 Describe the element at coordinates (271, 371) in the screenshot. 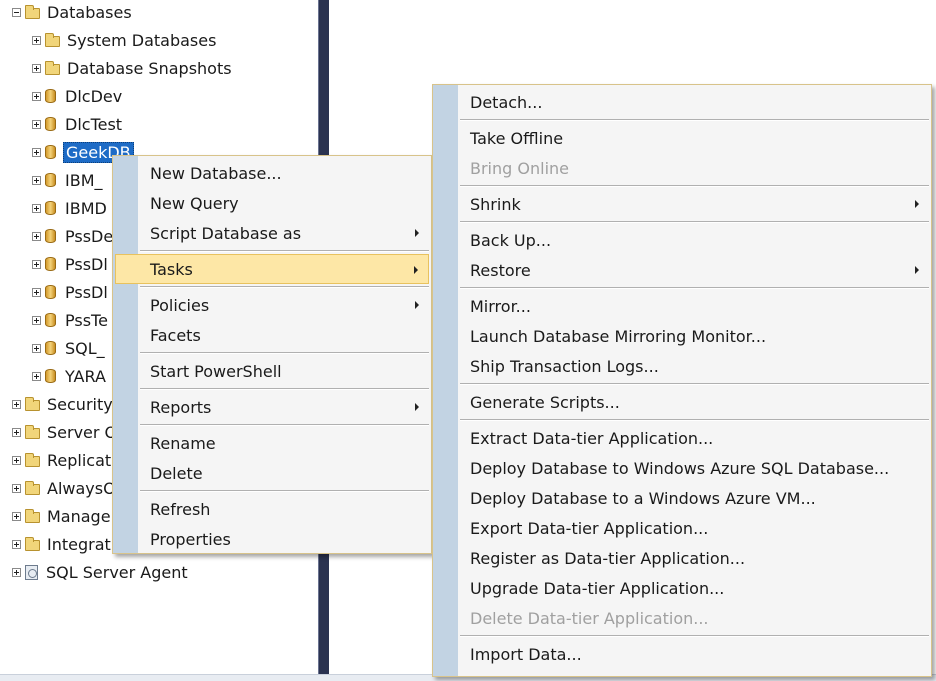

I see `menu-item-start-powershell: Start PowerShell` at that location.